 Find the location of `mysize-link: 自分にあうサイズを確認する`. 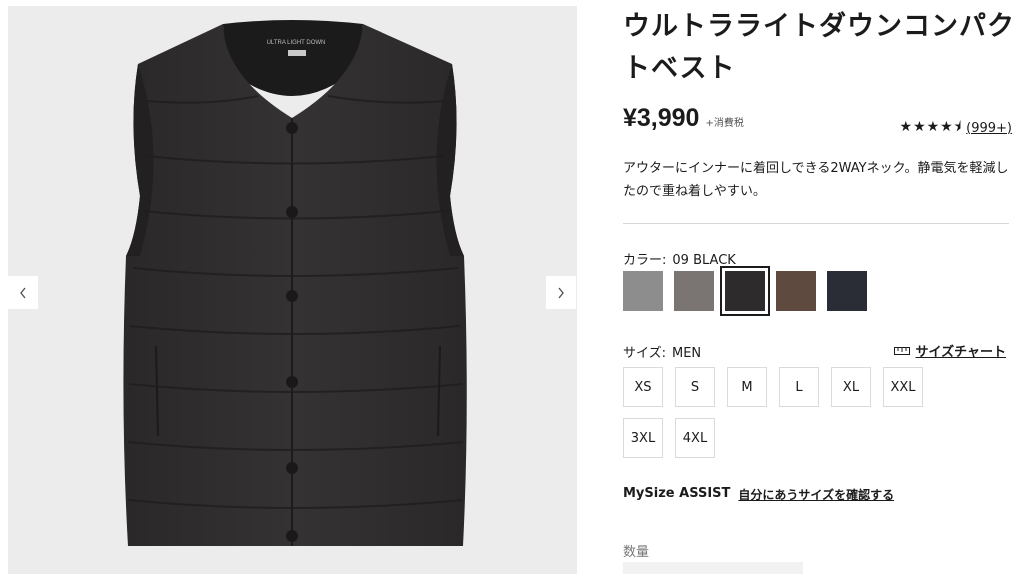

mysize-link: 自分にあうサイズを確認する is located at coordinates (816, 494).